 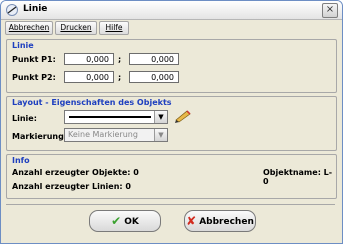 What do you see at coordinates (12, 10) in the screenshot?
I see `app-icon` at bounding box center [12, 10].